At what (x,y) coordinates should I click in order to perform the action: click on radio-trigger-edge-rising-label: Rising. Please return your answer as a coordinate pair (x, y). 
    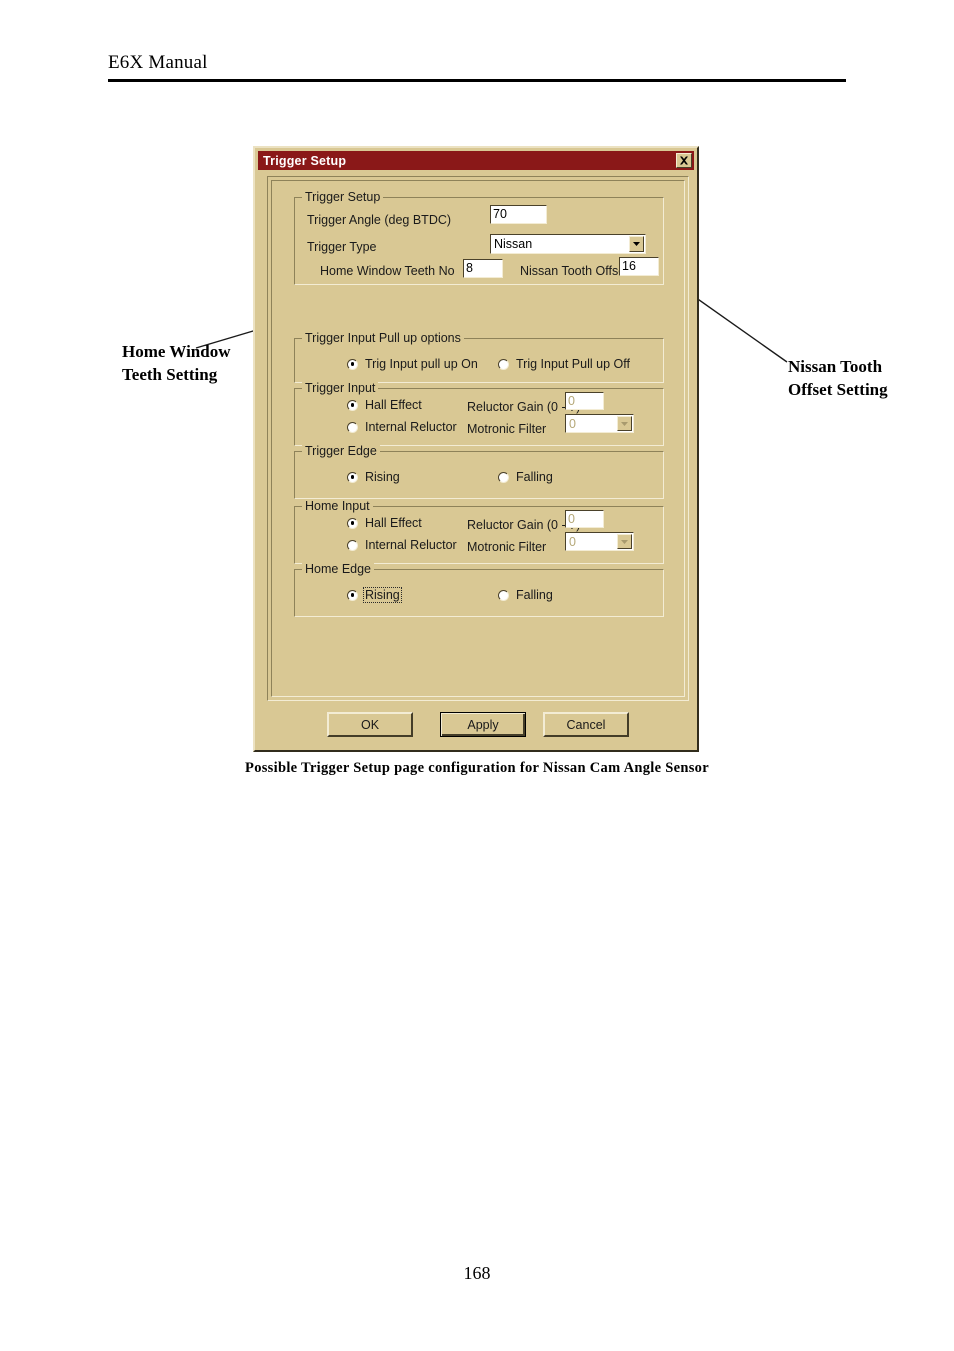
    Looking at the image, I should click on (382, 477).